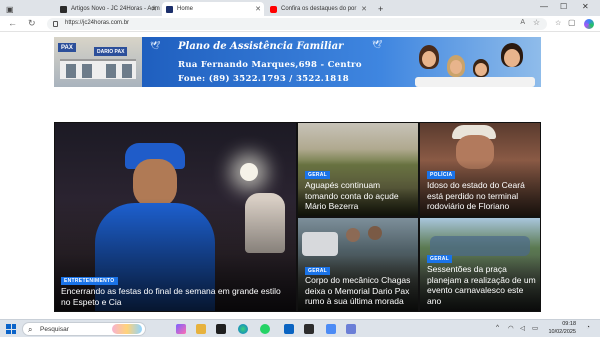 This screenshot has width=600, height=337. What do you see at coordinates (588, 327) in the screenshot?
I see `notification-bell-icon: ◔` at bounding box center [588, 327].